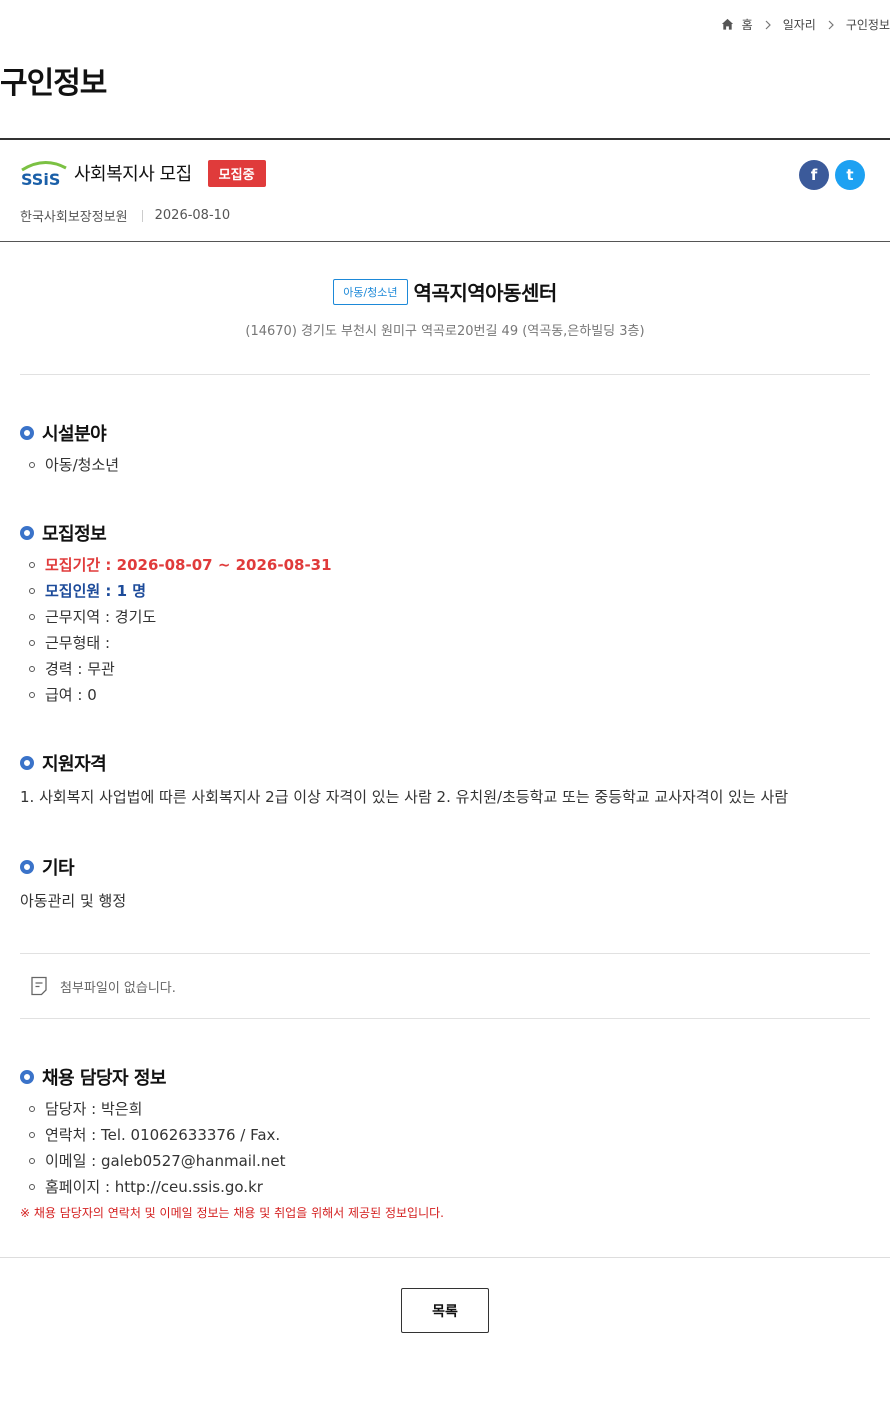 The image size is (890, 1423). What do you see at coordinates (450, 533) in the screenshot?
I see `section-title: 모집정보` at bounding box center [450, 533].